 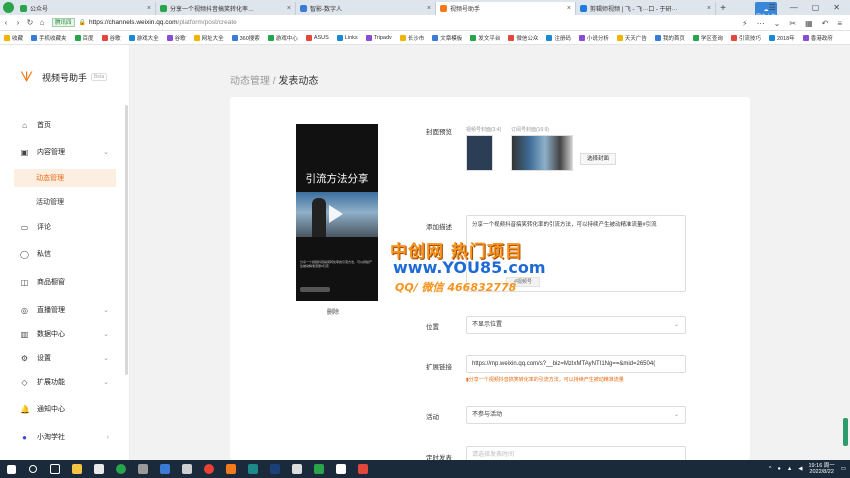 I want to click on menu-icon: ☰, so click(x=772, y=7).